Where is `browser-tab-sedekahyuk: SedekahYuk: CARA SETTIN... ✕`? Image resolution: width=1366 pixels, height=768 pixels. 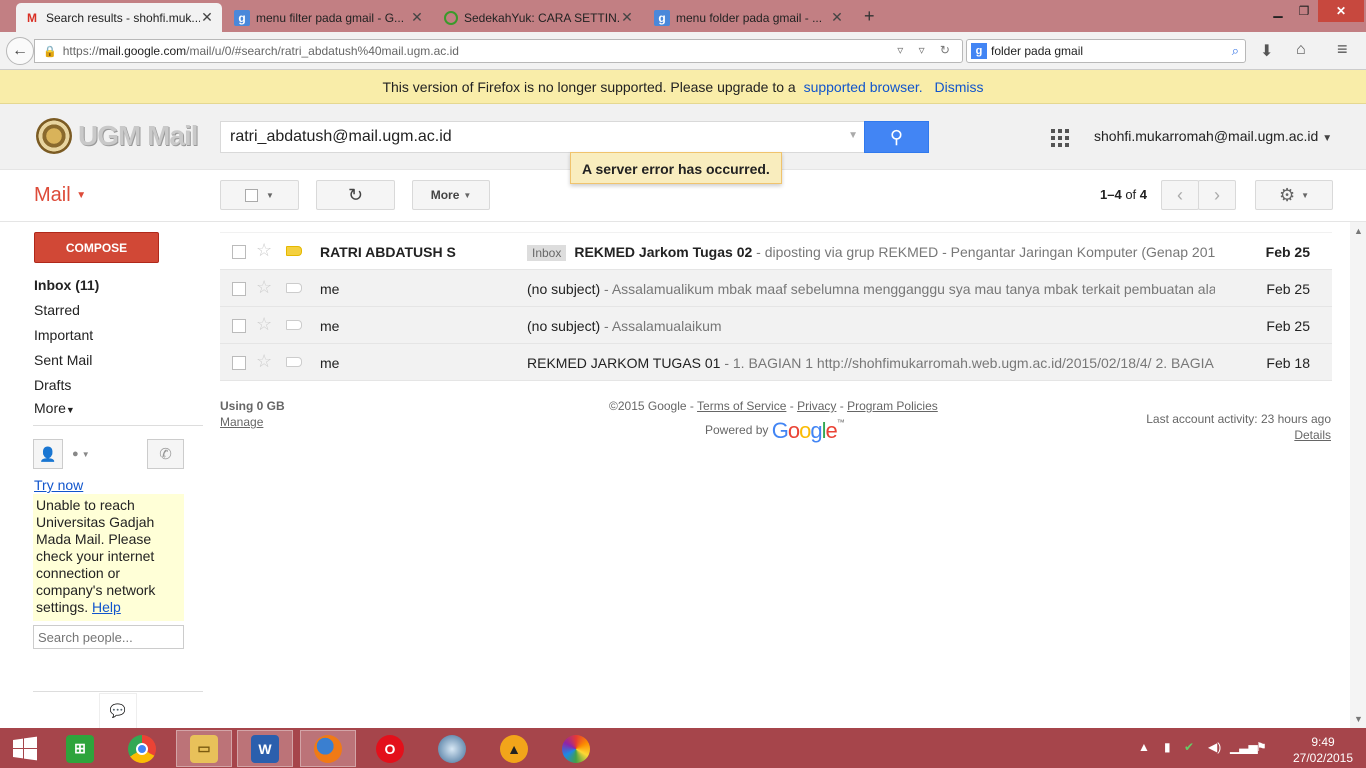
browser-tab-sedekahyuk: SedekahYuk: CARA SETTIN... ✕ is located at coordinates (539, 17).